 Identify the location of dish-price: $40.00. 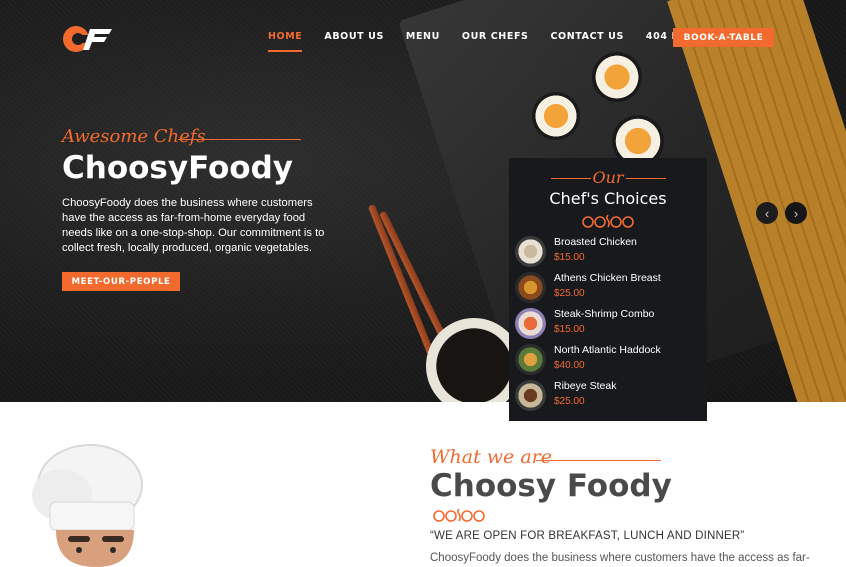
(569, 365).